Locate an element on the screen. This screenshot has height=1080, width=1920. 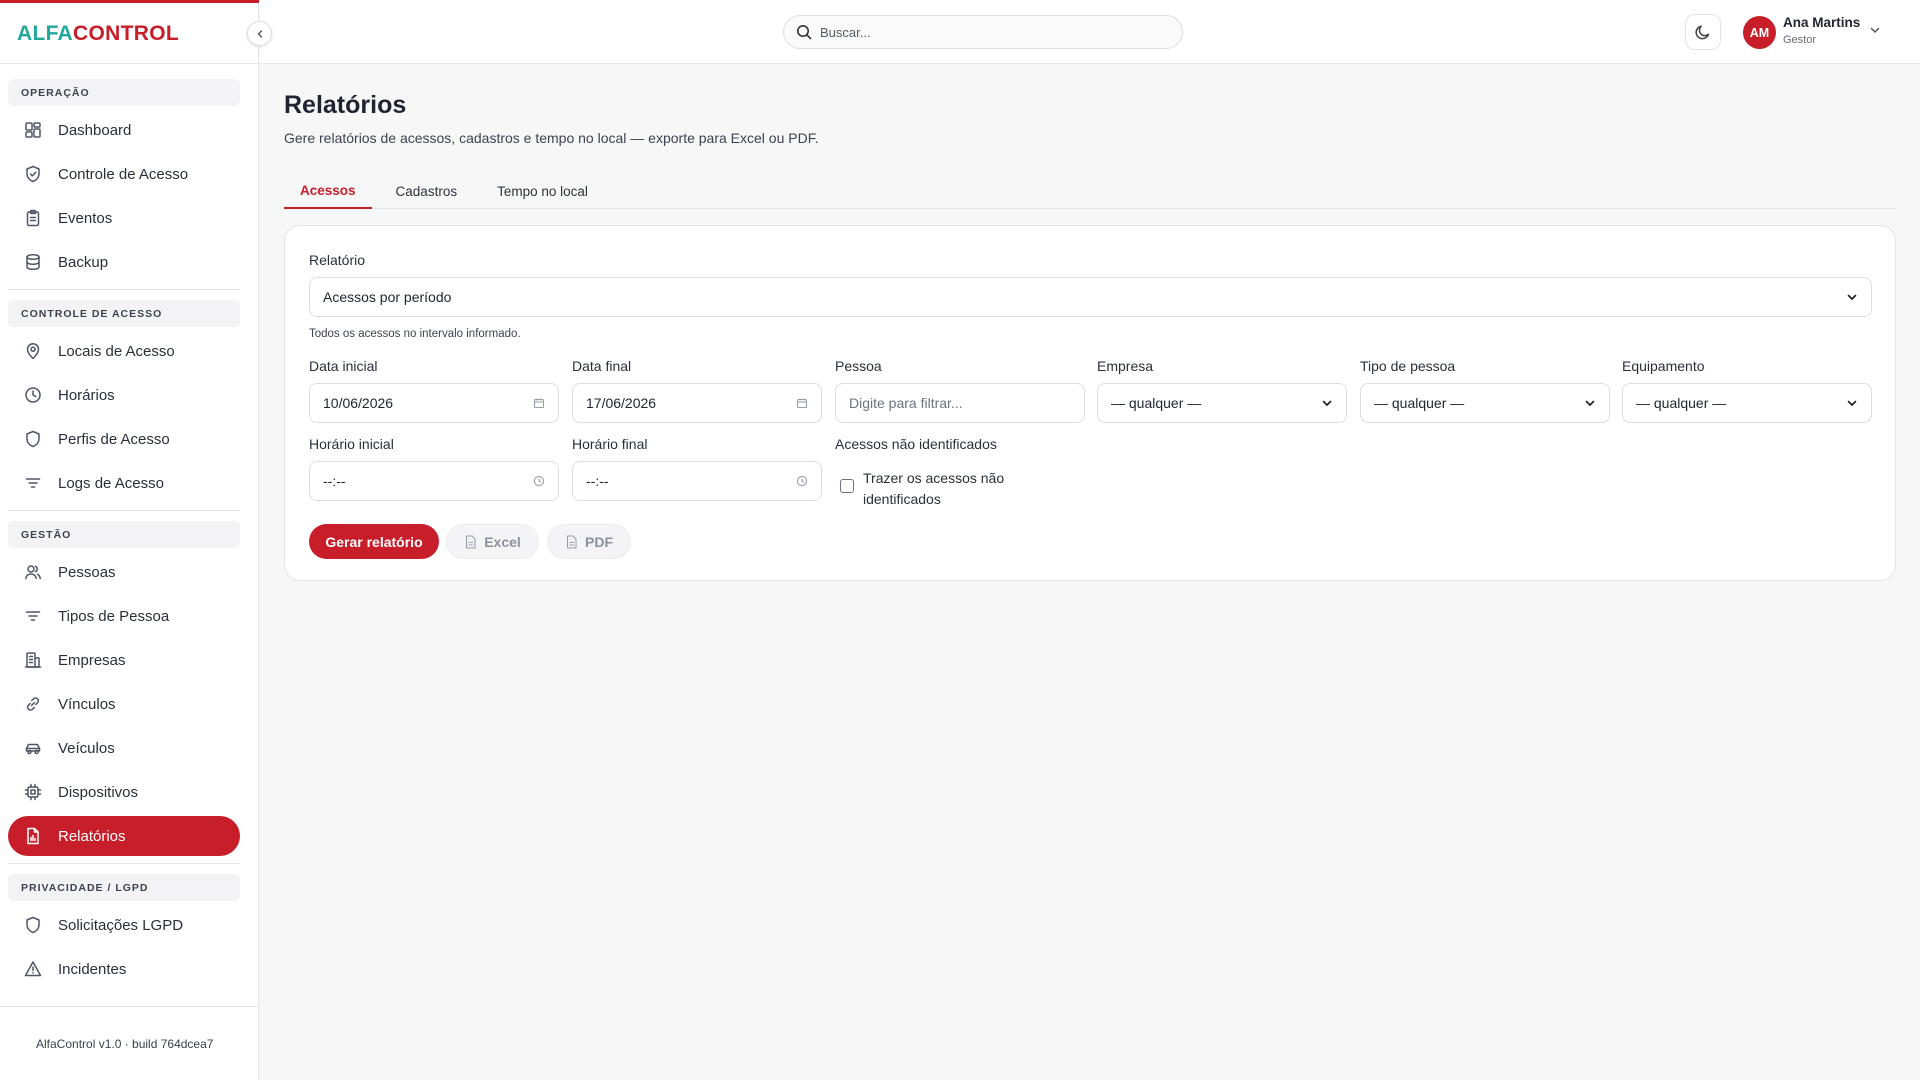
export-pdf-button: PDF is located at coordinates (589, 541).